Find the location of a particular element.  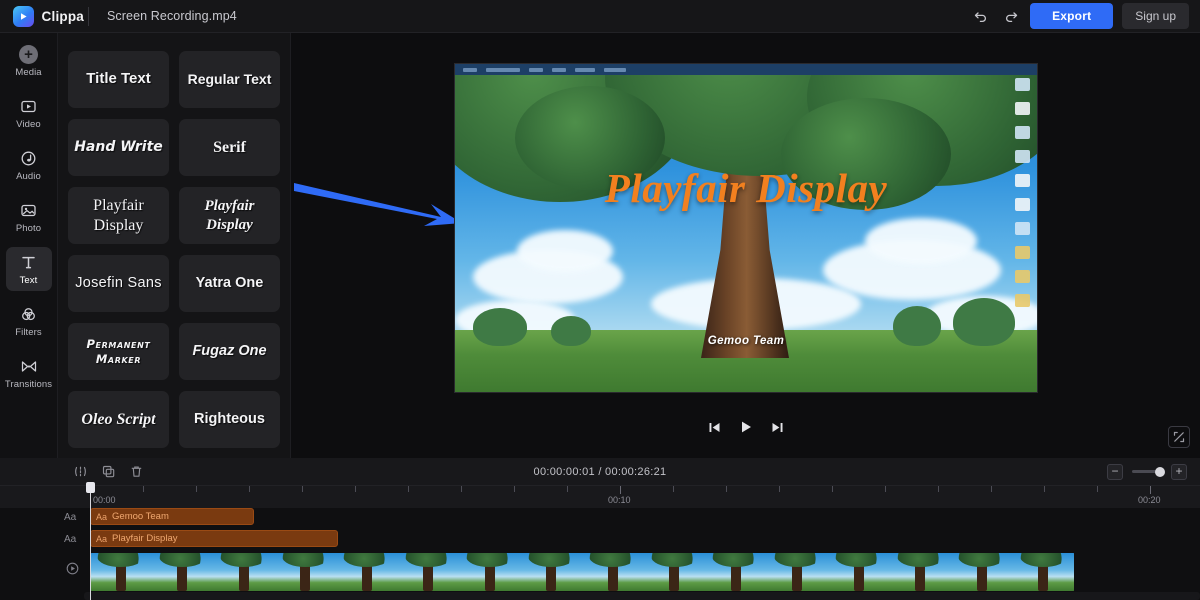

export-button: Export is located at coordinates (1072, 16).